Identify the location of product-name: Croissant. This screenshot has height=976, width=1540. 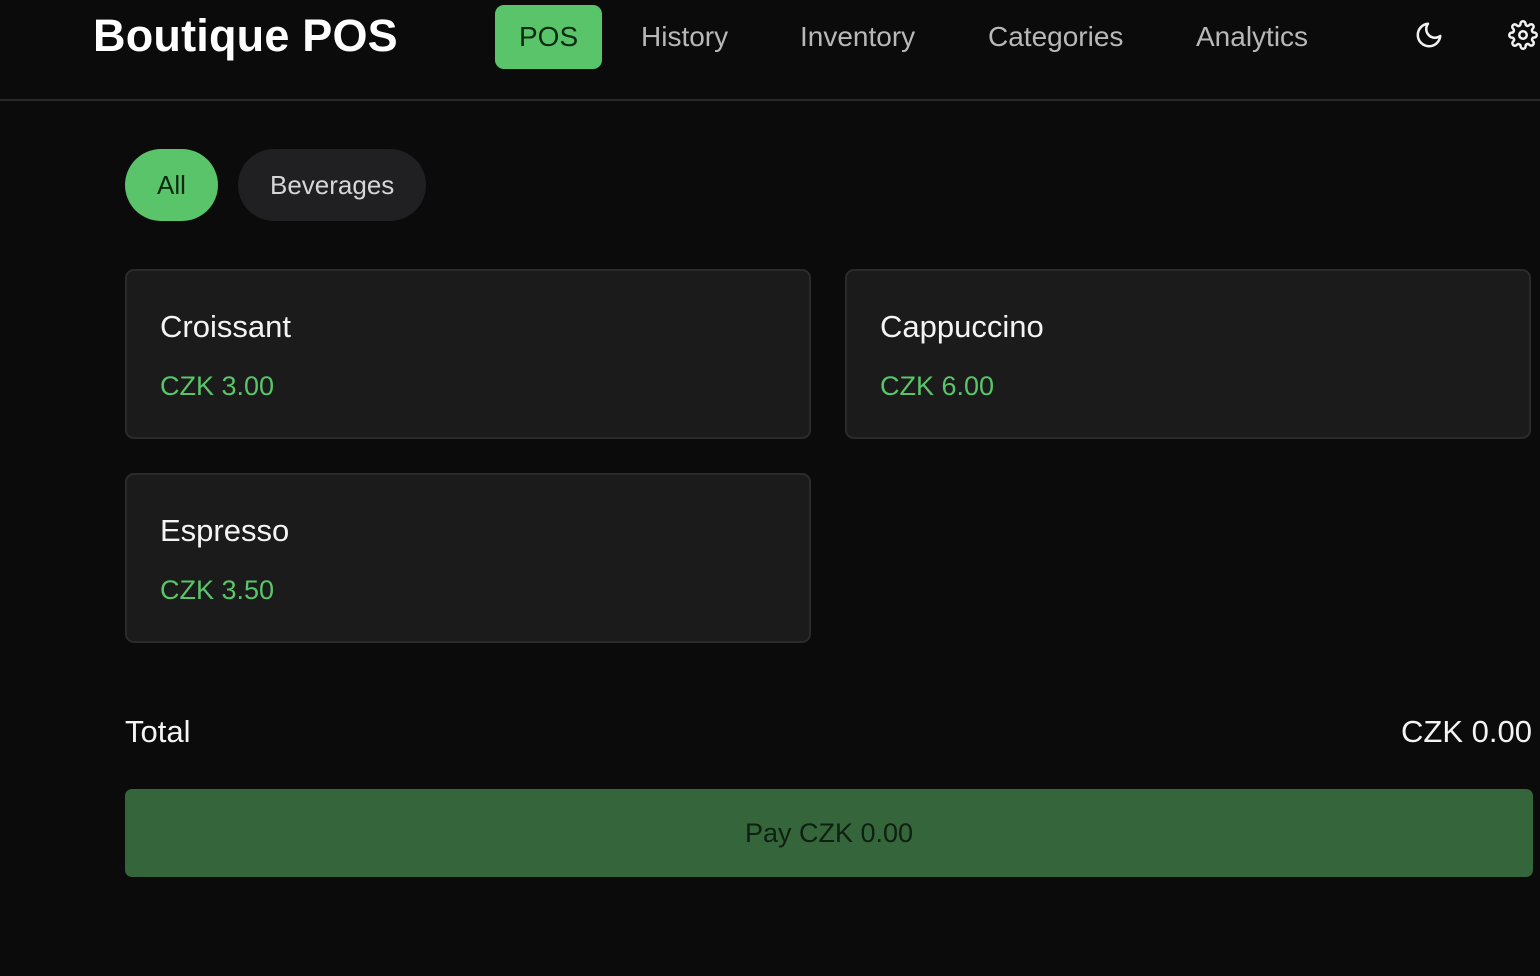
(225, 326).